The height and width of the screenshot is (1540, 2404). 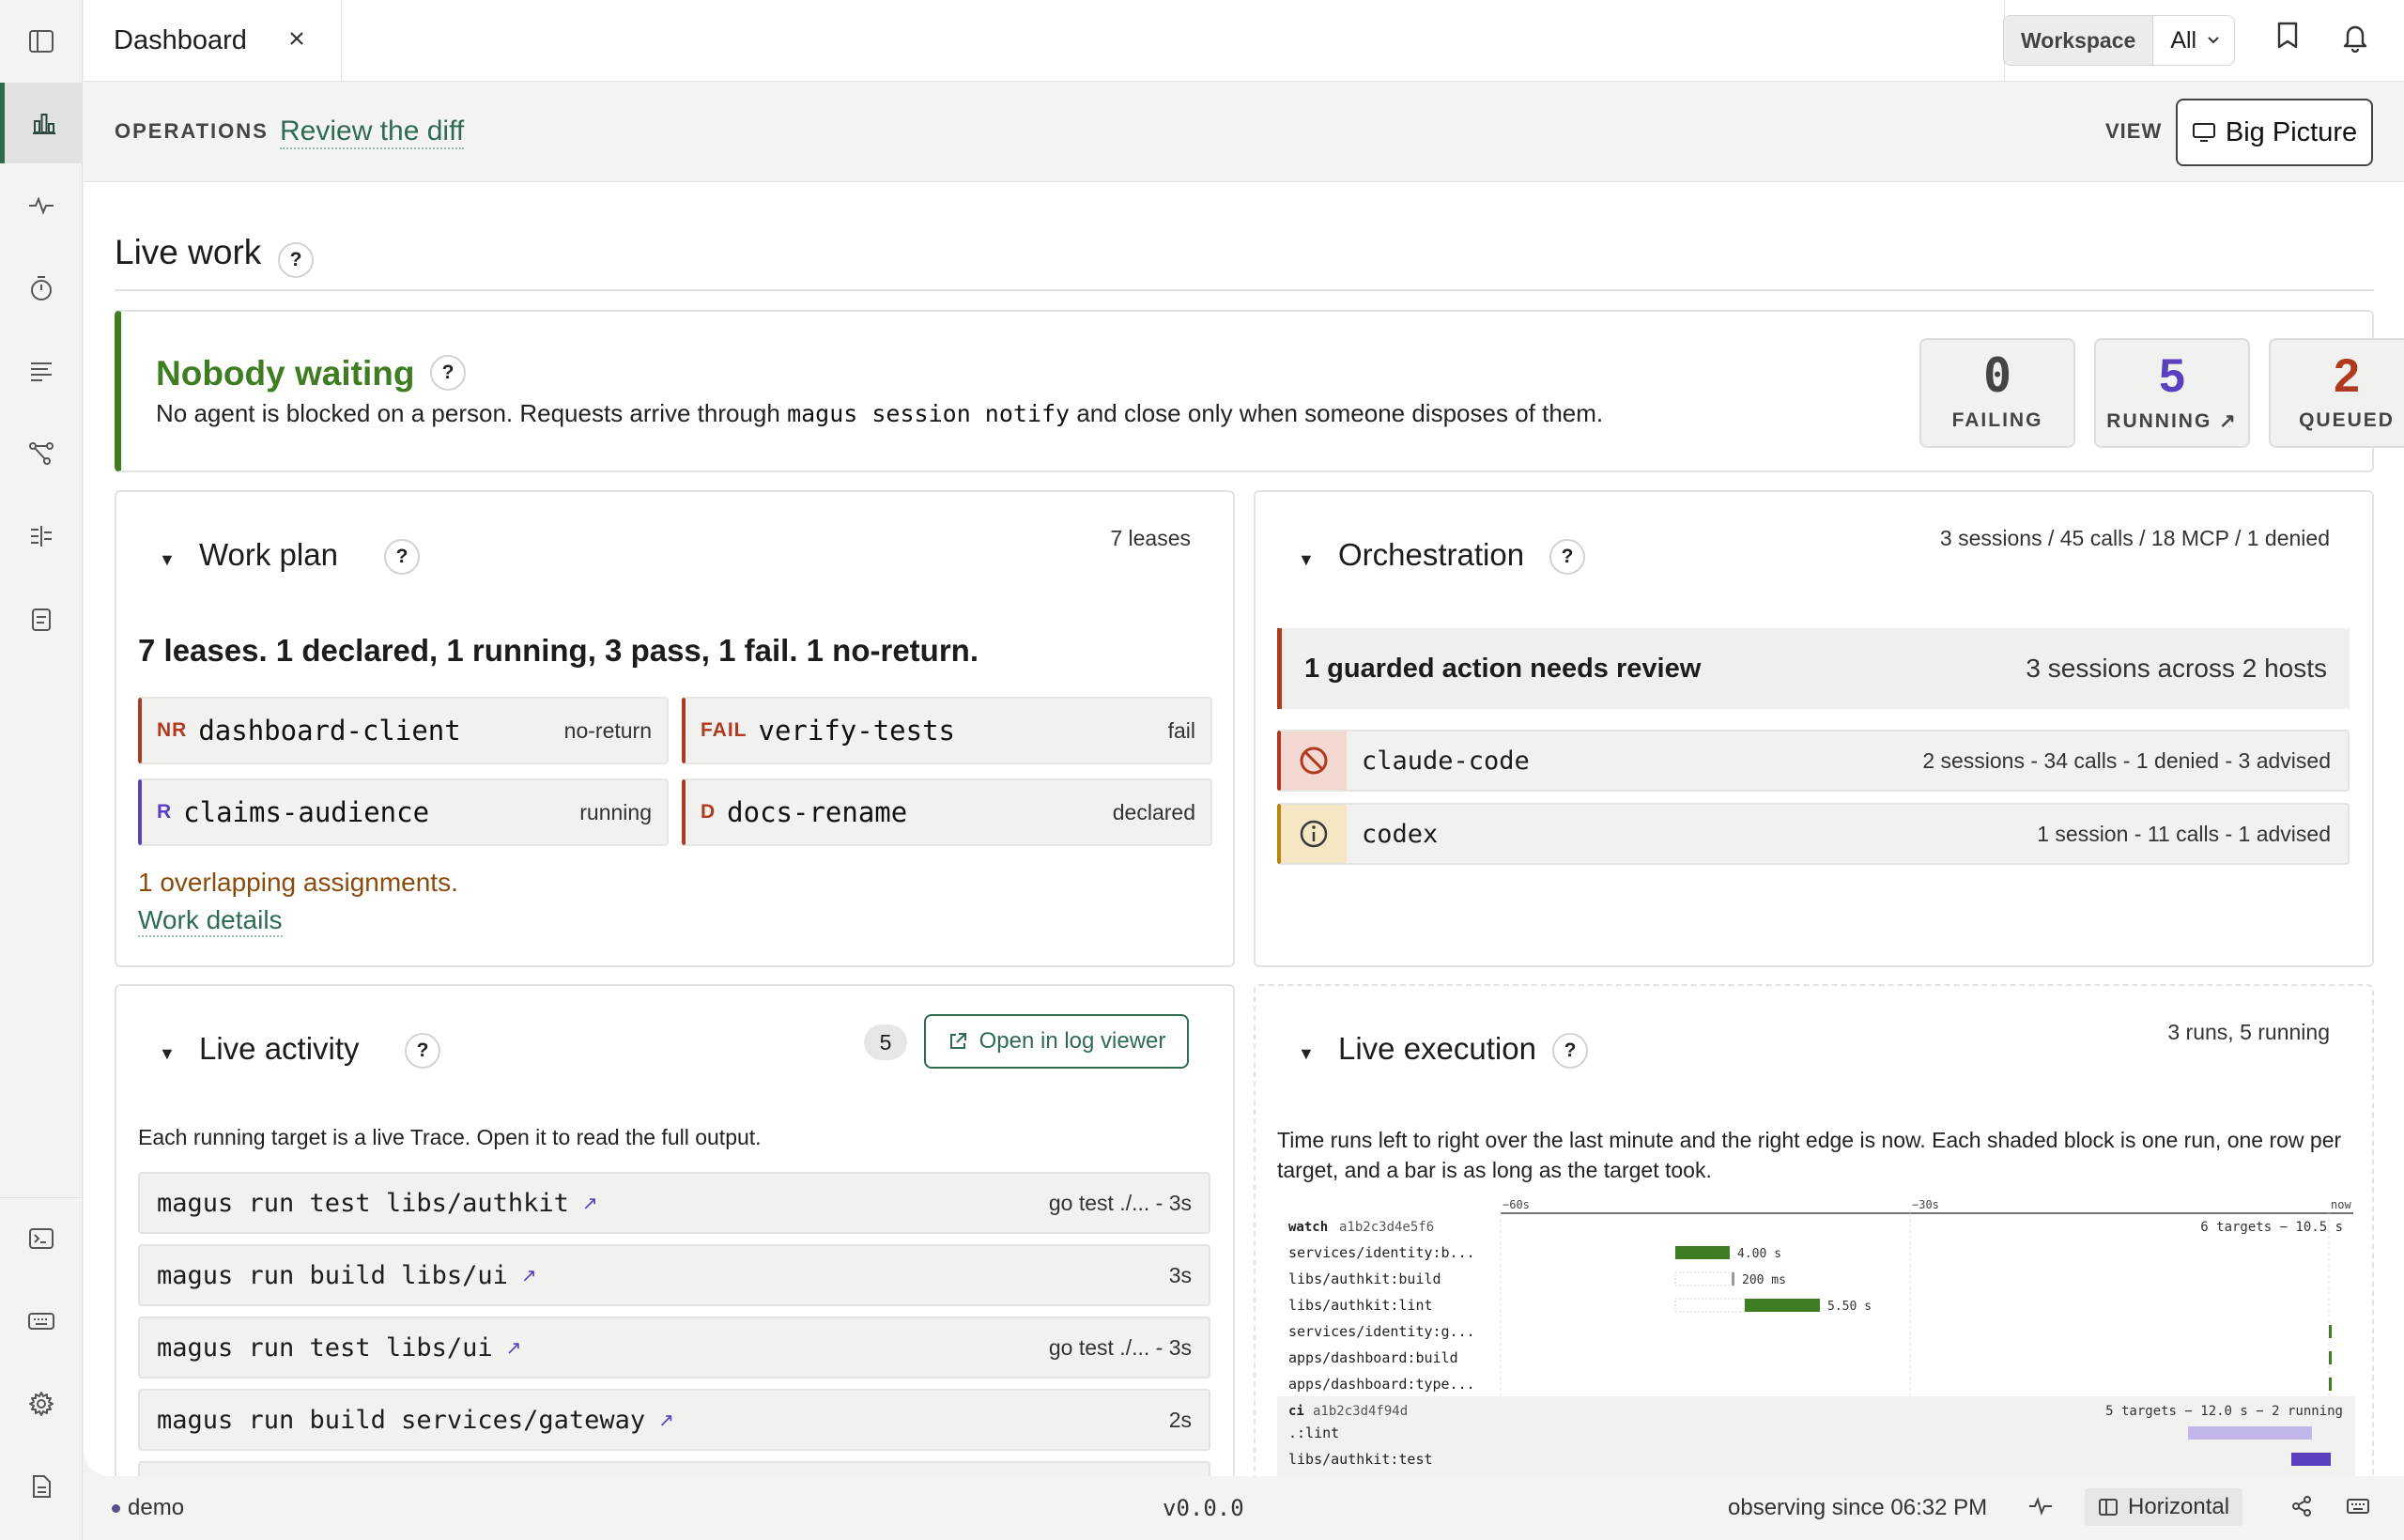 I want to click on lease-item: FAIL verify-tests fail, so click(x=947, y=730).